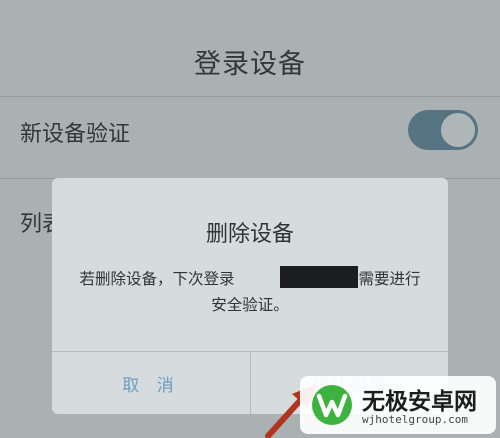  Describe the element at coordinates (151, 383) in the screenshot. I see `cancel-button: 取 消` at that location.